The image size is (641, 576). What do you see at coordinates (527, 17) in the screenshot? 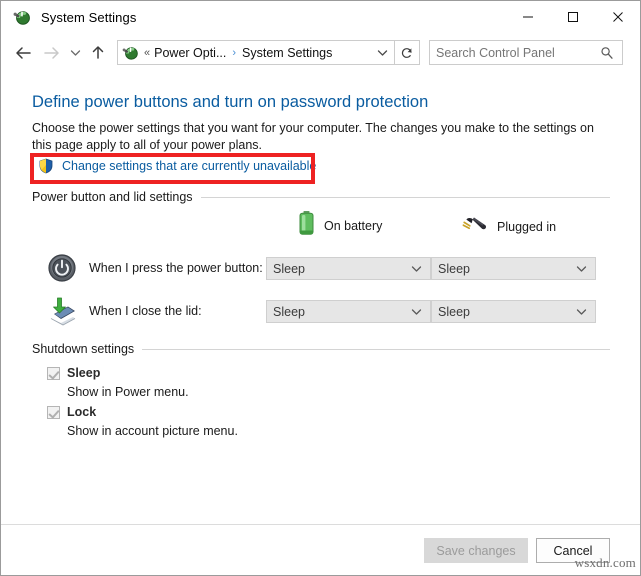
I see `minimize-icon` at bounding box center [527, 17].